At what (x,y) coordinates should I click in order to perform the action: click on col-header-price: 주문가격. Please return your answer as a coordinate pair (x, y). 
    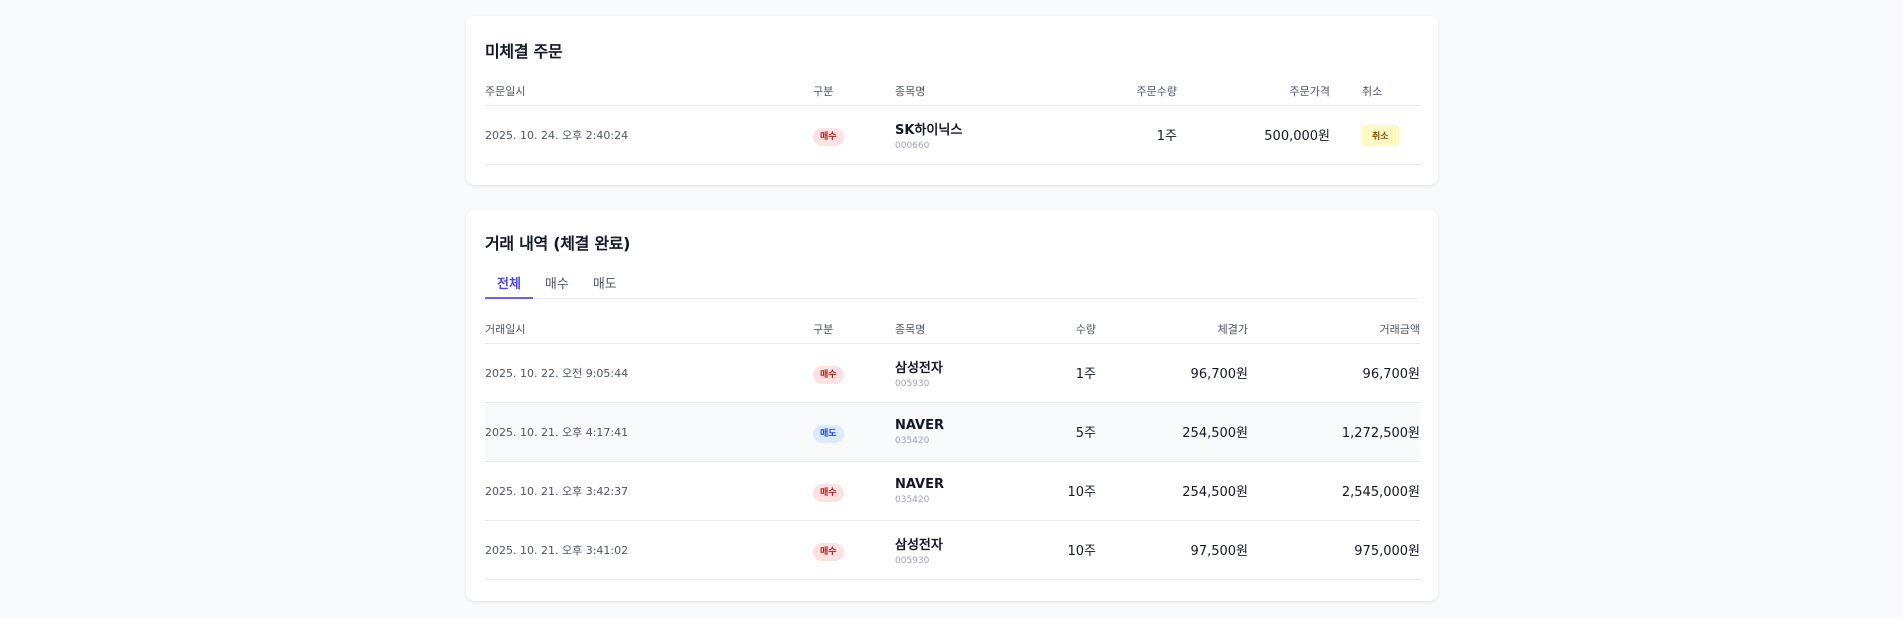
    Looking at the image, I should click on (1253, 91).